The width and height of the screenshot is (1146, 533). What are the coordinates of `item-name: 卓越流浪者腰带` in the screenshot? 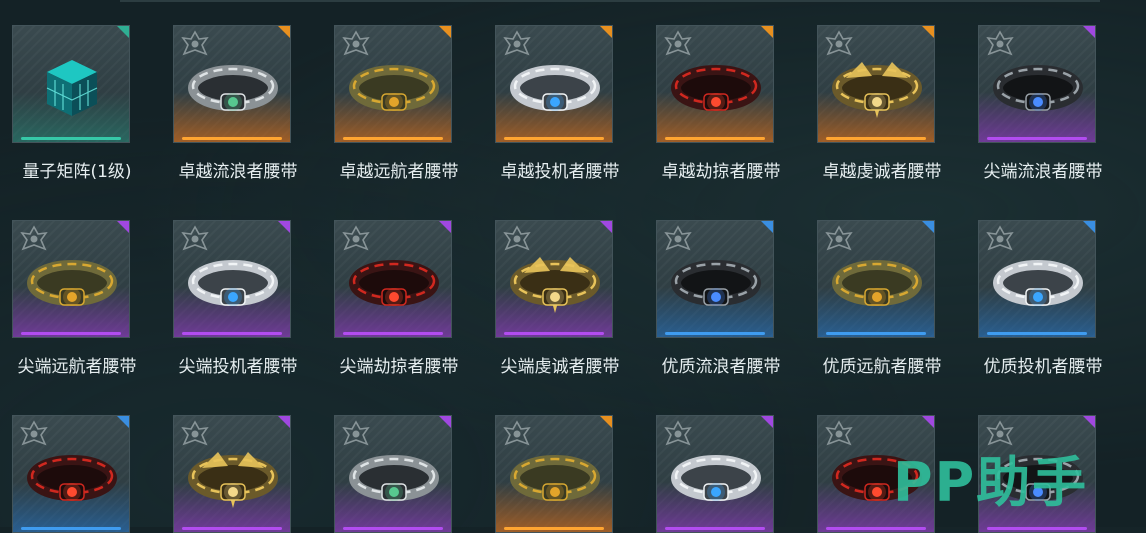 It's located at (238, 172).